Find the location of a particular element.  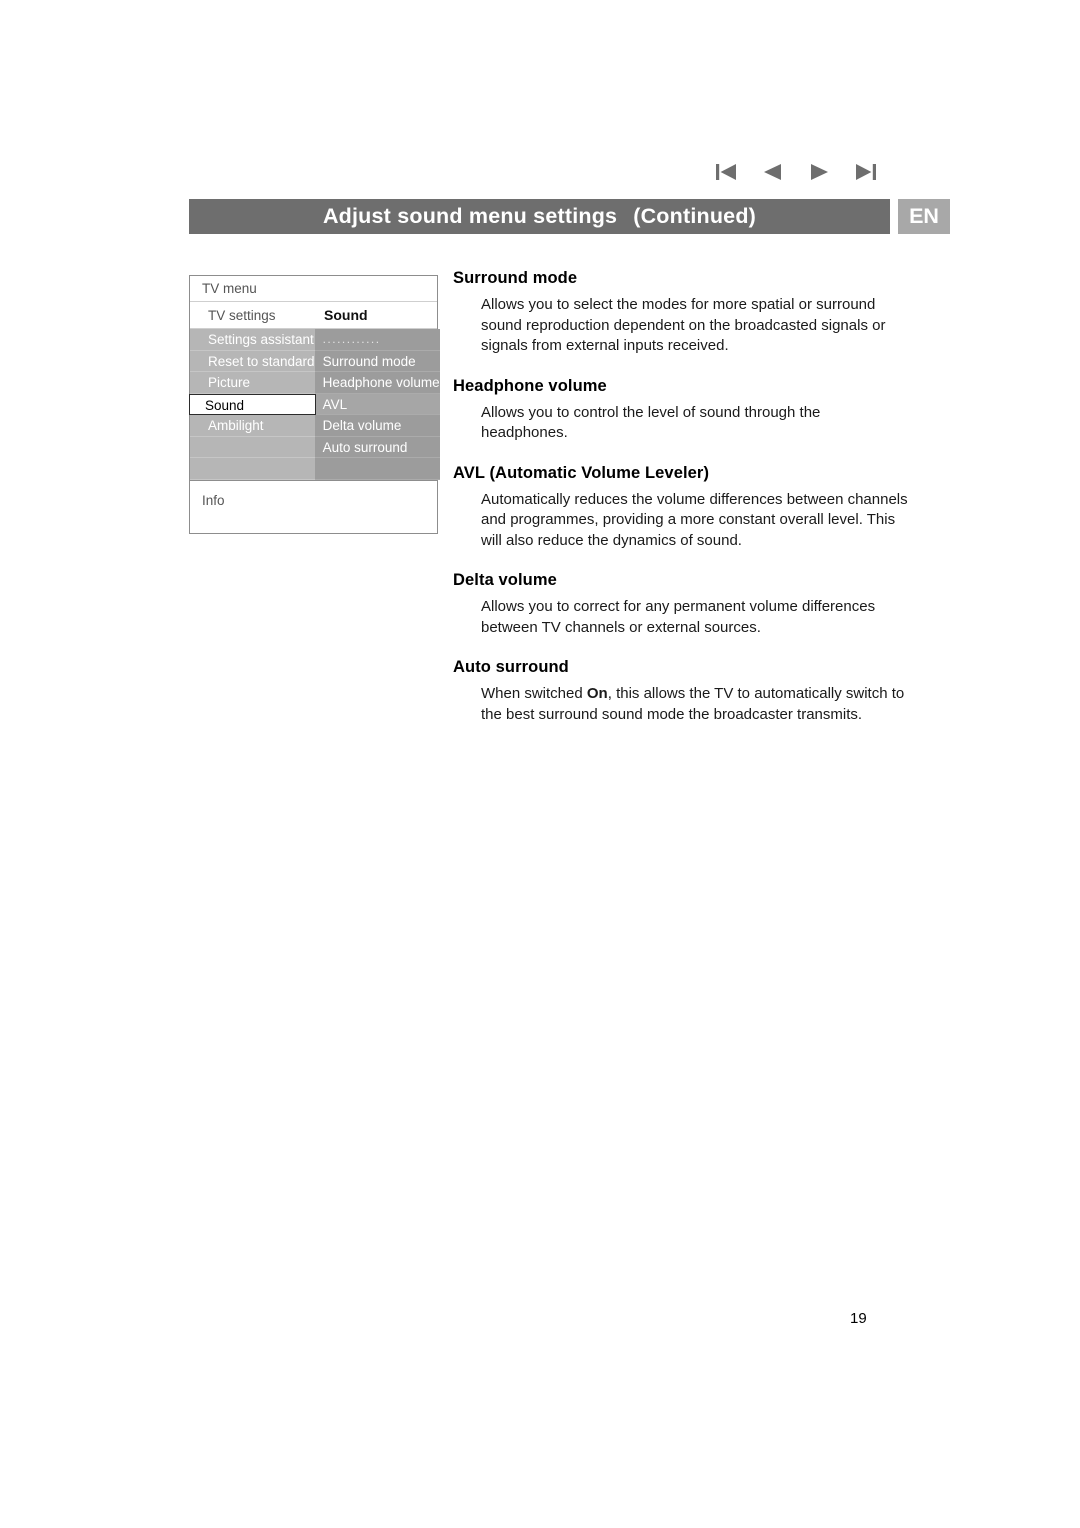

first-page-icon is located at coordinates (727, 172).